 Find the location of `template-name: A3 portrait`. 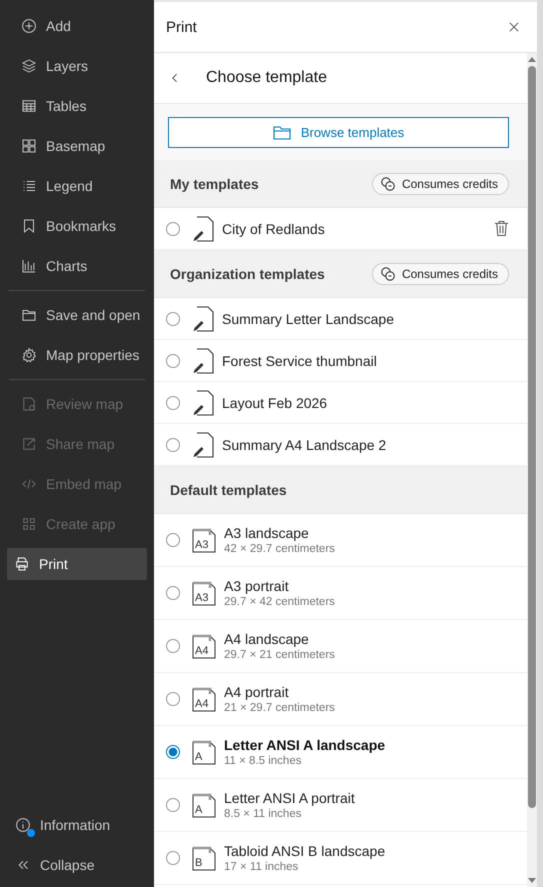

template-name: A3 portrait is located at coordinates (257, 586).